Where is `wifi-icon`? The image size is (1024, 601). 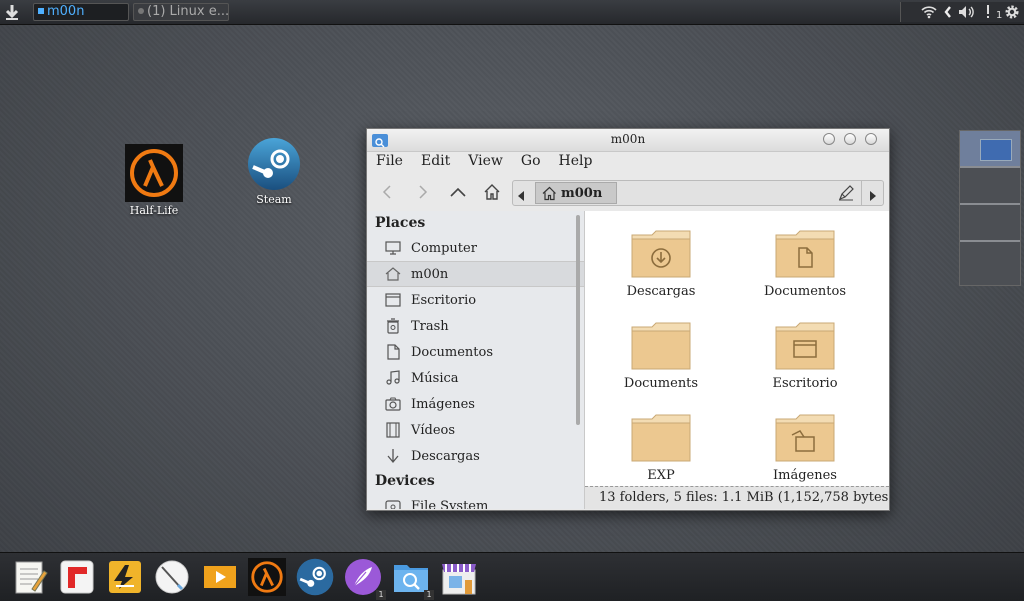 wifi-icon is located at coordinates (929, 14).